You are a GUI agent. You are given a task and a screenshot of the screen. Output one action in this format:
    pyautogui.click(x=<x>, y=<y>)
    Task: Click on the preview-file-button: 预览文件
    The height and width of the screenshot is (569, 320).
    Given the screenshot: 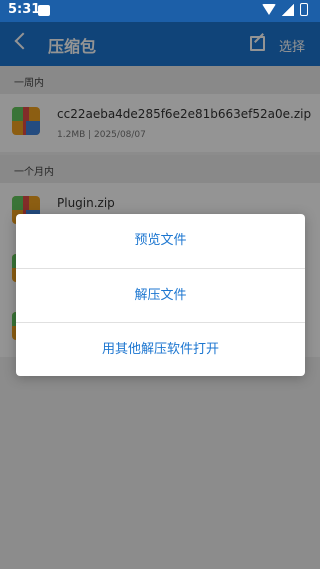 What is the action you would take?
    pyautogui.click(x=160, y=241)
    